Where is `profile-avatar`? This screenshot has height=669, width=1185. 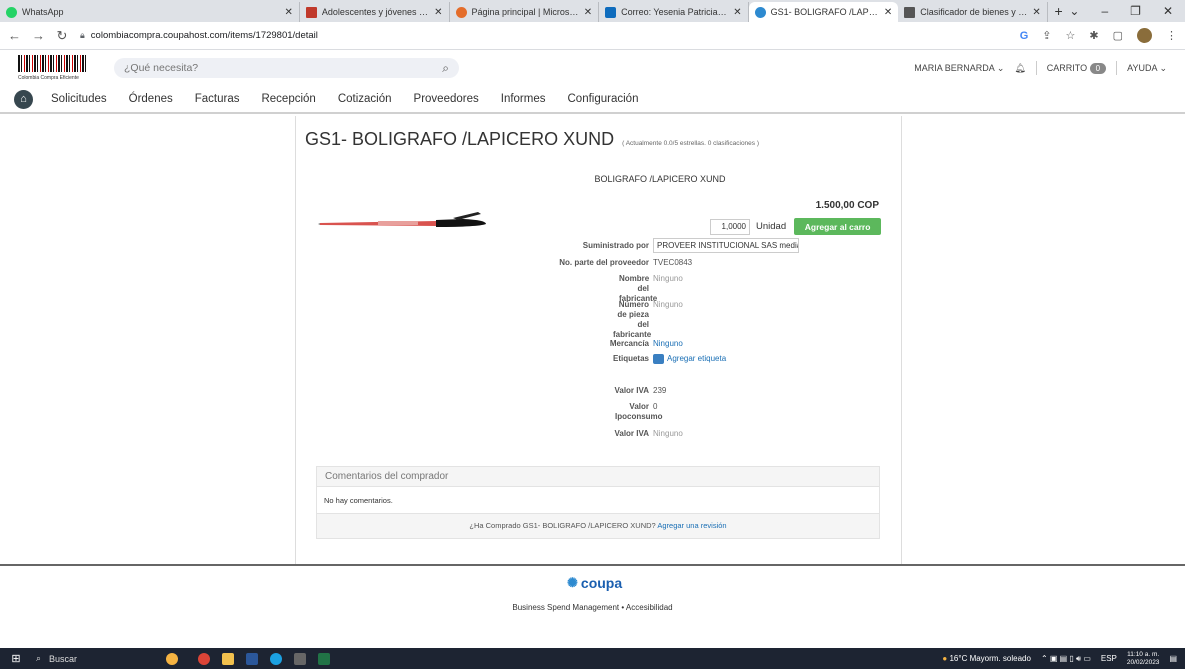
profile-avatar is located at coordinates (1144, 35).